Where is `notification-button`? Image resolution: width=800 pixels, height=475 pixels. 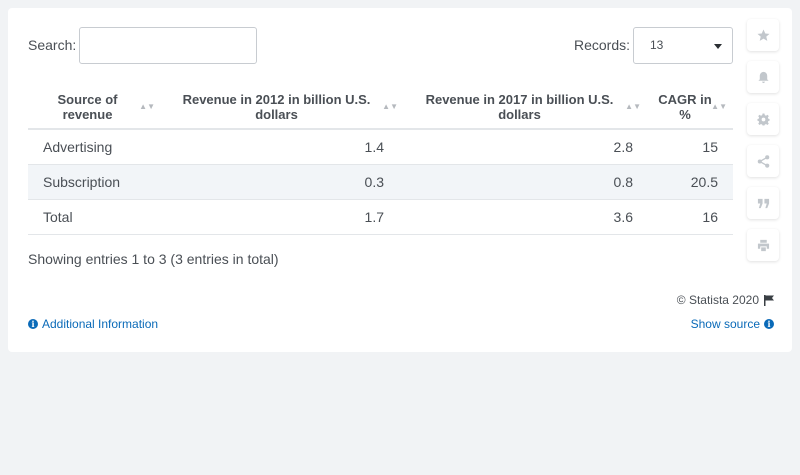 notification-button is located at coordinates (763, 77).